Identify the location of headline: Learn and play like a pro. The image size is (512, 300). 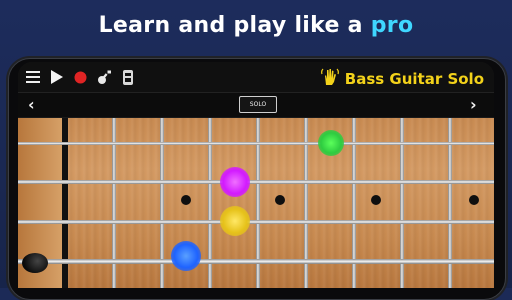
(256, 25).